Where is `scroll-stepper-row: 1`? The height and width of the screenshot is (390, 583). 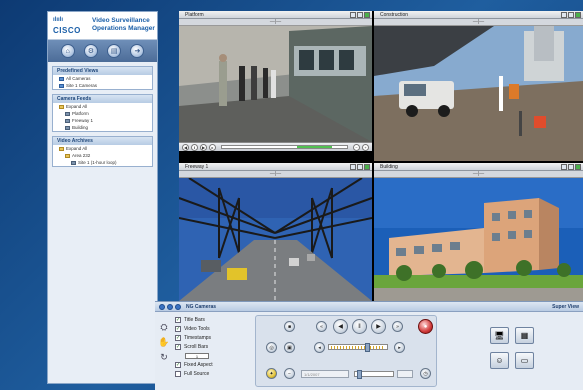 scroll-stepper-row: 1 is located at coordinates (206, 355).